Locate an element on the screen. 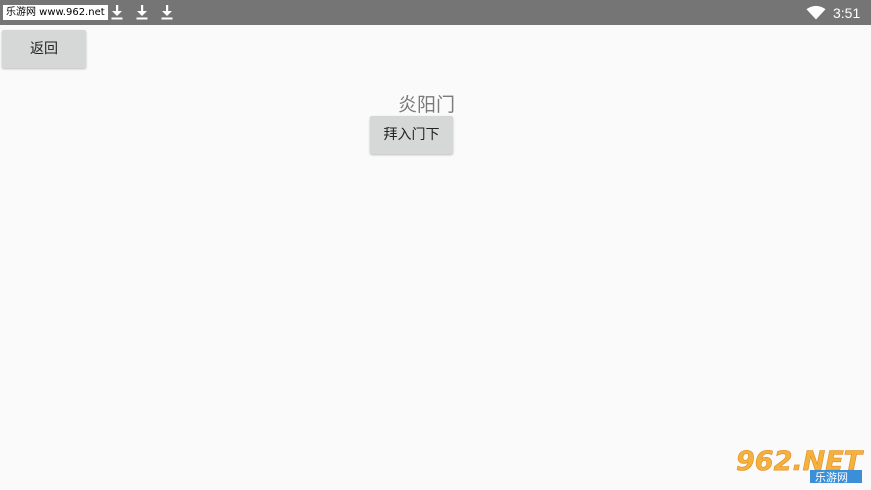 The height and width of the screenshot is (490, 871). clock: 3:51 is located at coordinates (847, 13).